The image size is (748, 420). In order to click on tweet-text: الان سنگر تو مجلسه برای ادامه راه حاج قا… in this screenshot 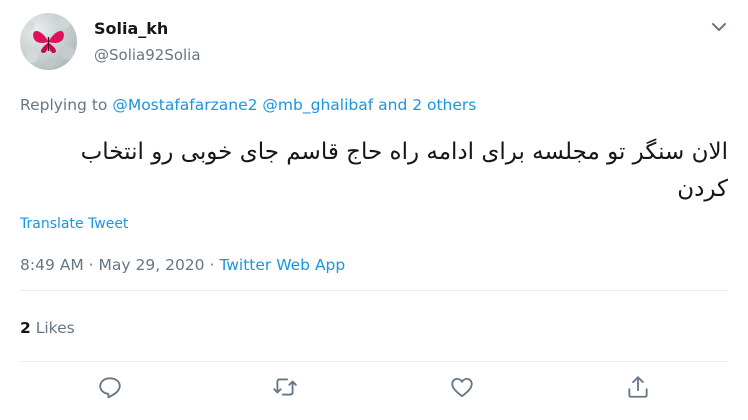, I will do `click(404, 170)`.